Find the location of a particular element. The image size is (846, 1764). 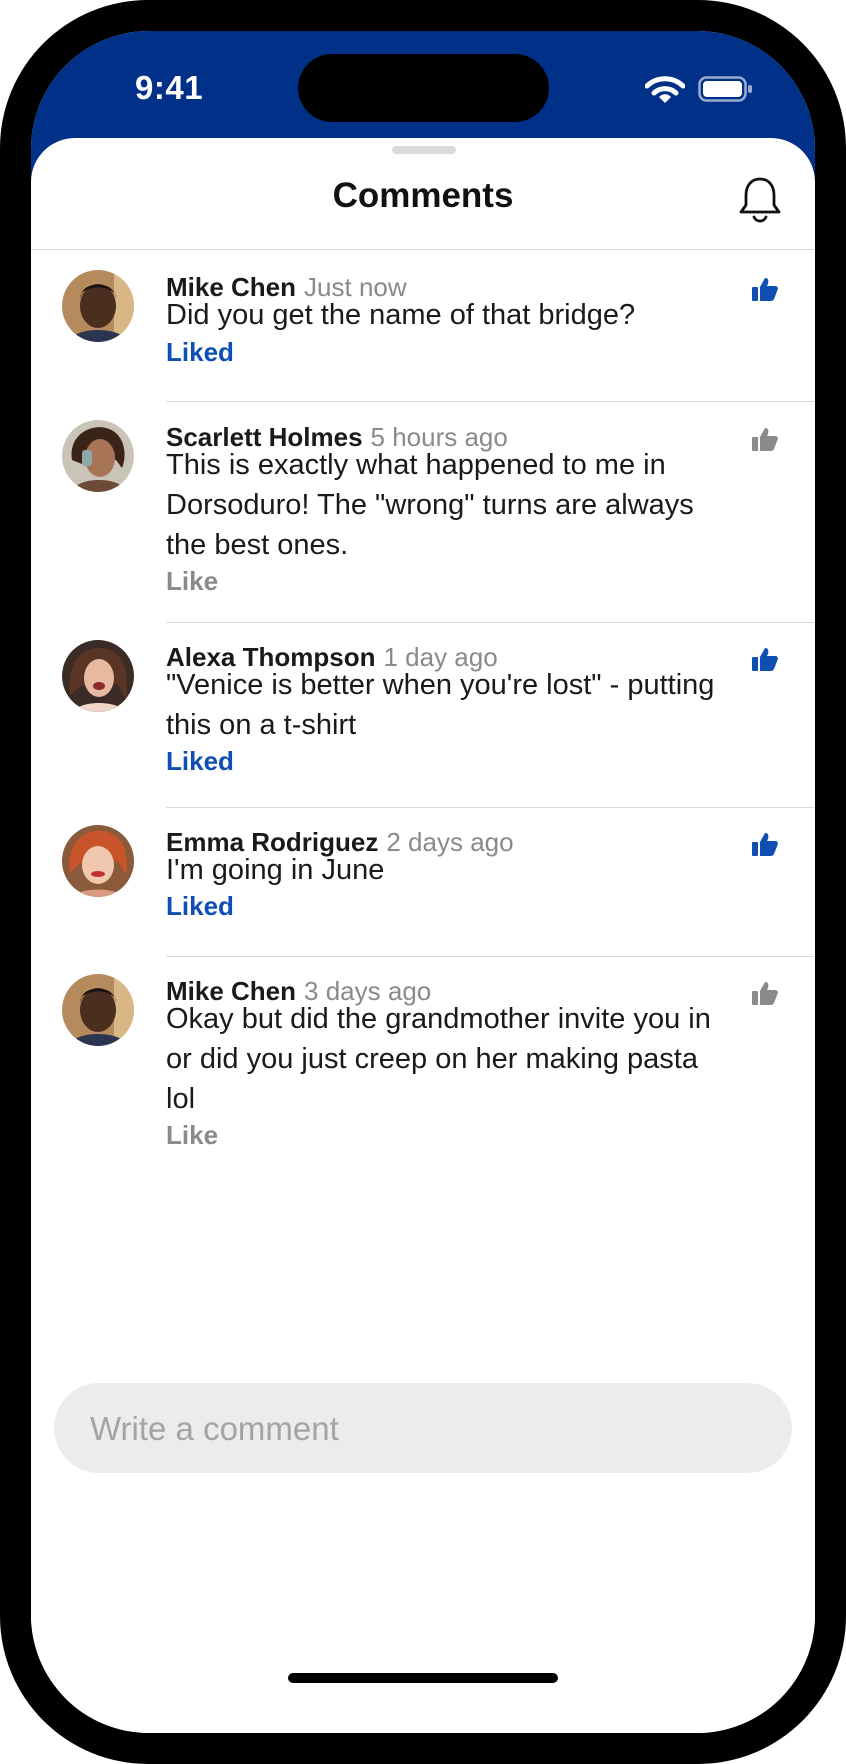

comment-composer is located at coordinates (423, 1429).